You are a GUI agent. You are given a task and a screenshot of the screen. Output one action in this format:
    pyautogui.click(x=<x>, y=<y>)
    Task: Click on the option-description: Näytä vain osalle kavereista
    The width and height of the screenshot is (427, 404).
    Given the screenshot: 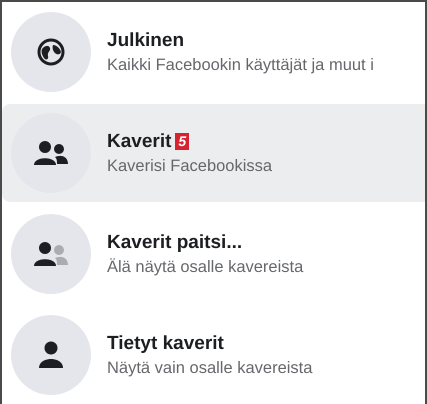 What is the action you would take?
    pyautogui.click(x=209, y=368)
    